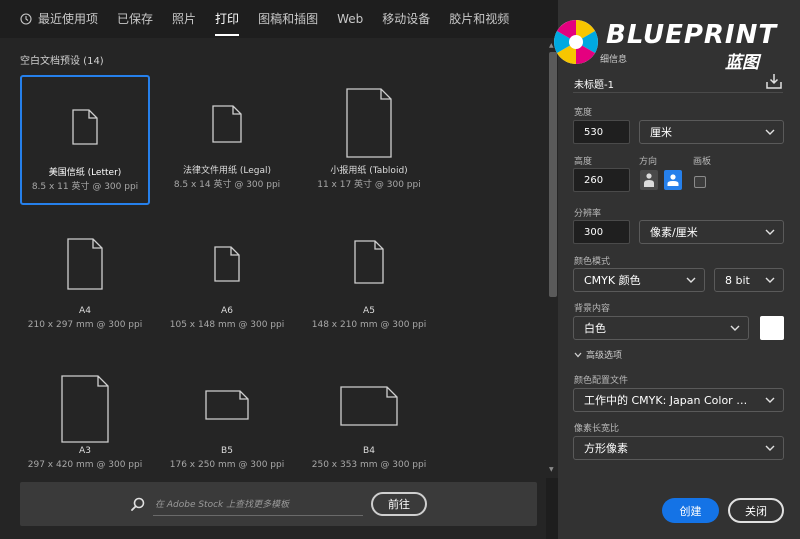 Image resolution: width=800 pixels, height=539 pixels. What do you see at coordinates (595, 328) in the screenshot?
I see `background-value: 白色` at bounding box center [595, 328].